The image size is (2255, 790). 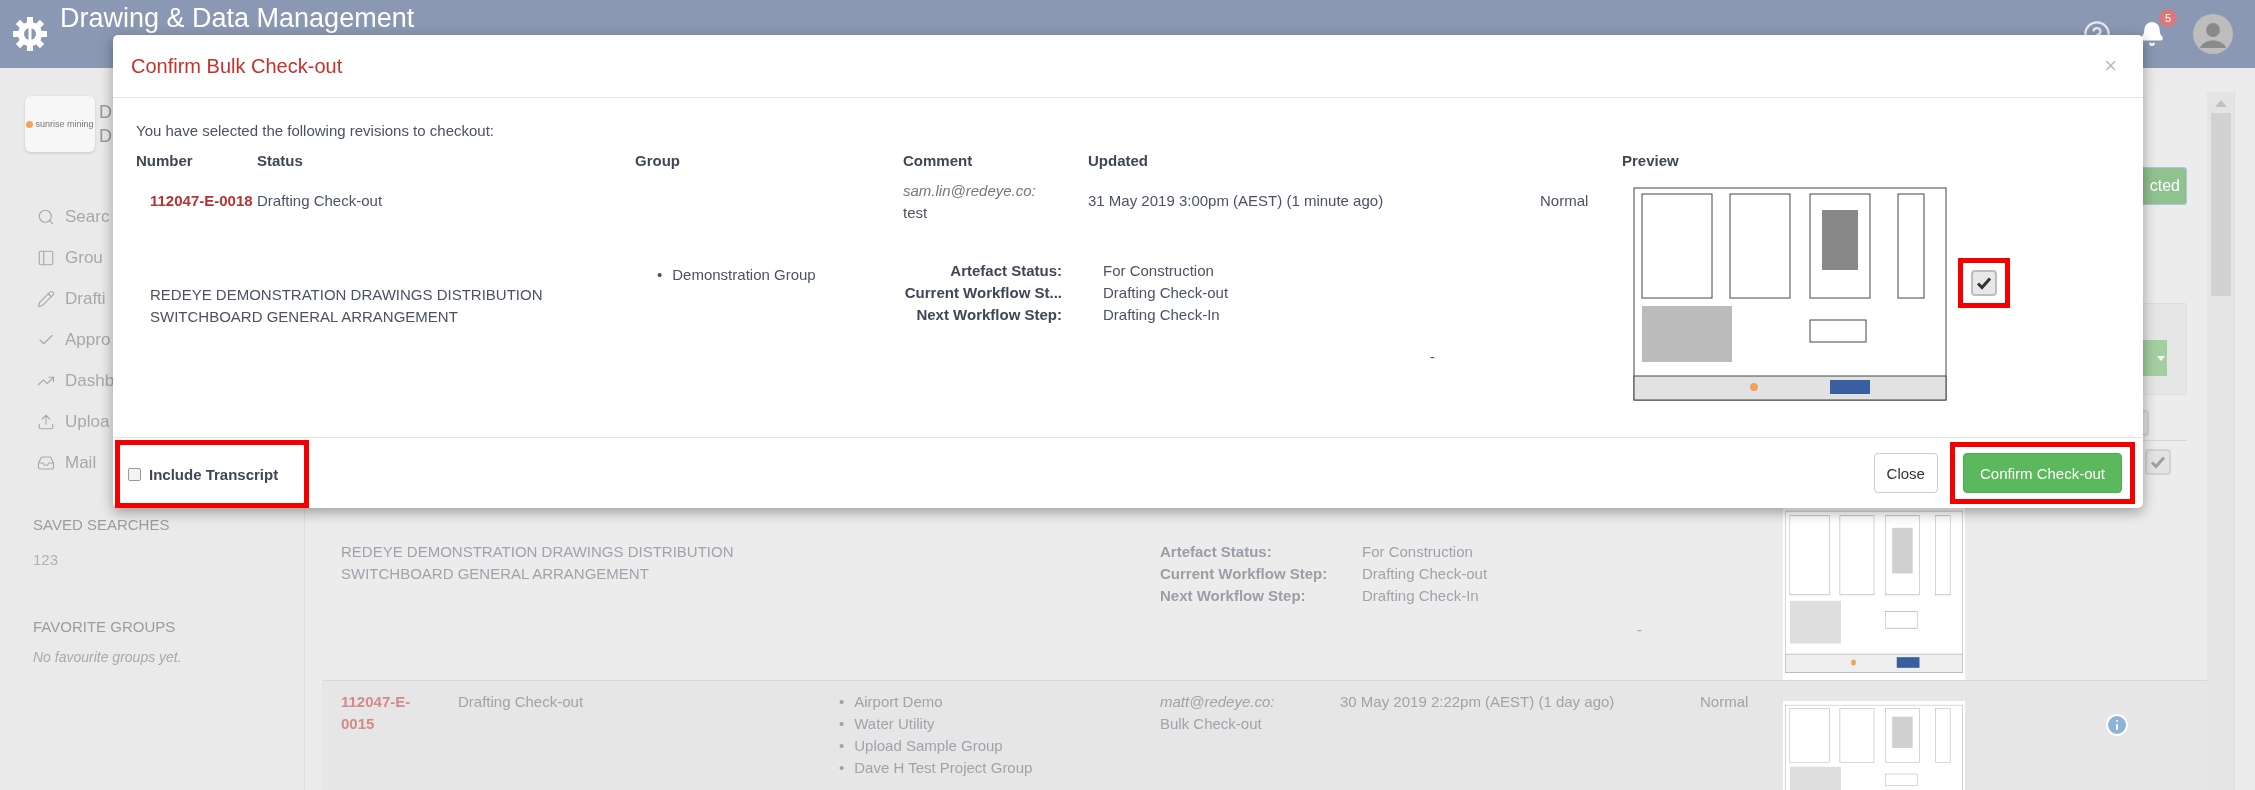 What do you see at coordinates (1244, 574) in the screenshot?
I see `detail-label: Current Workflow Step:` at bounding box center [1244, 574].